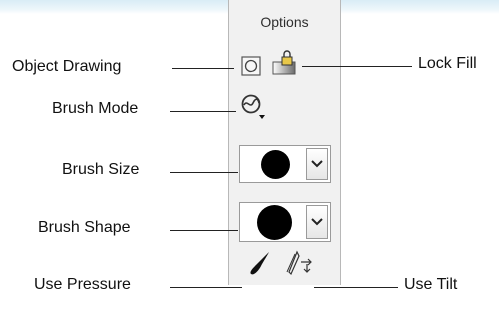  Describe the element at coordinates (356, 287) in the screenshot. I see `callout-line-use-tilt` at that location.